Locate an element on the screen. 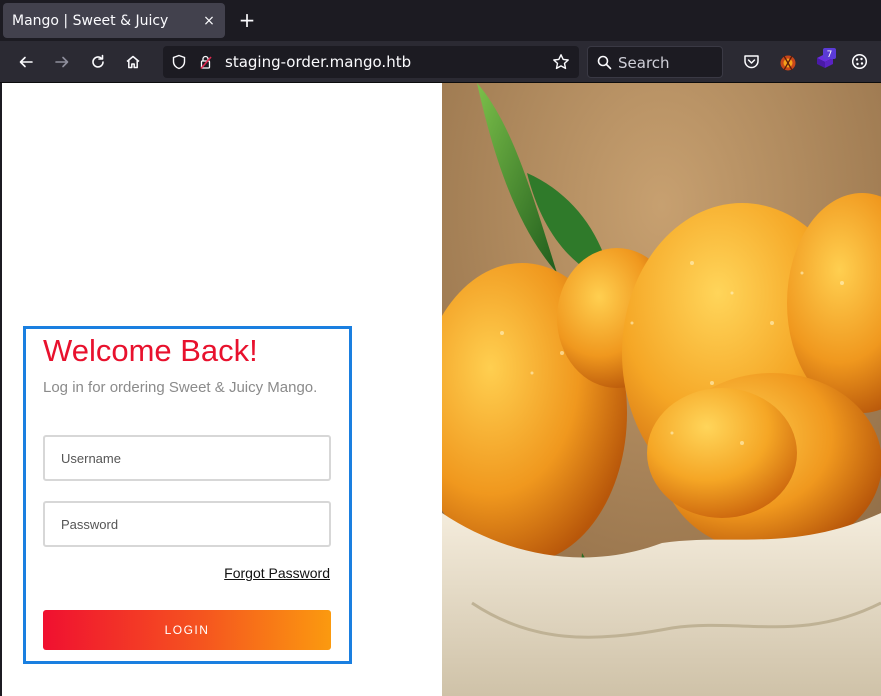  tab-close-icon: × is located at coordinates (209, 21).